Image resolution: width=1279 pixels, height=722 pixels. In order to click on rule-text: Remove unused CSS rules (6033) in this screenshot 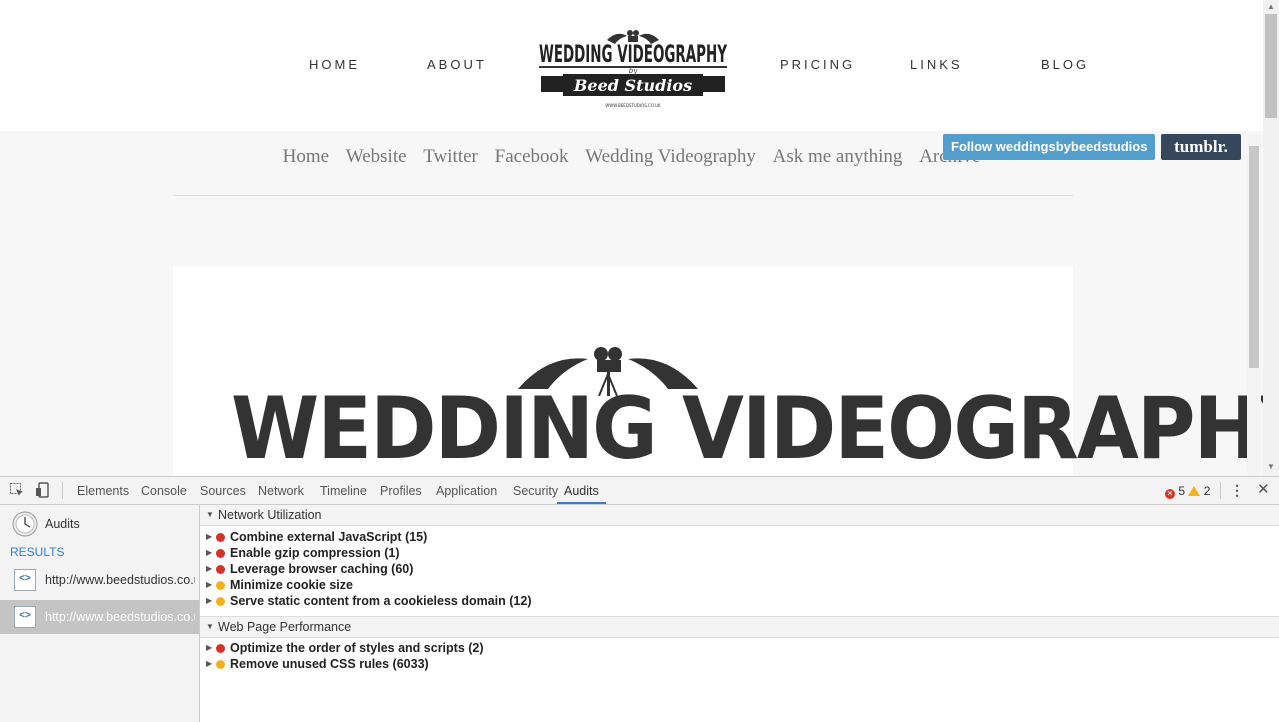, I will do `click(329, 664)`.